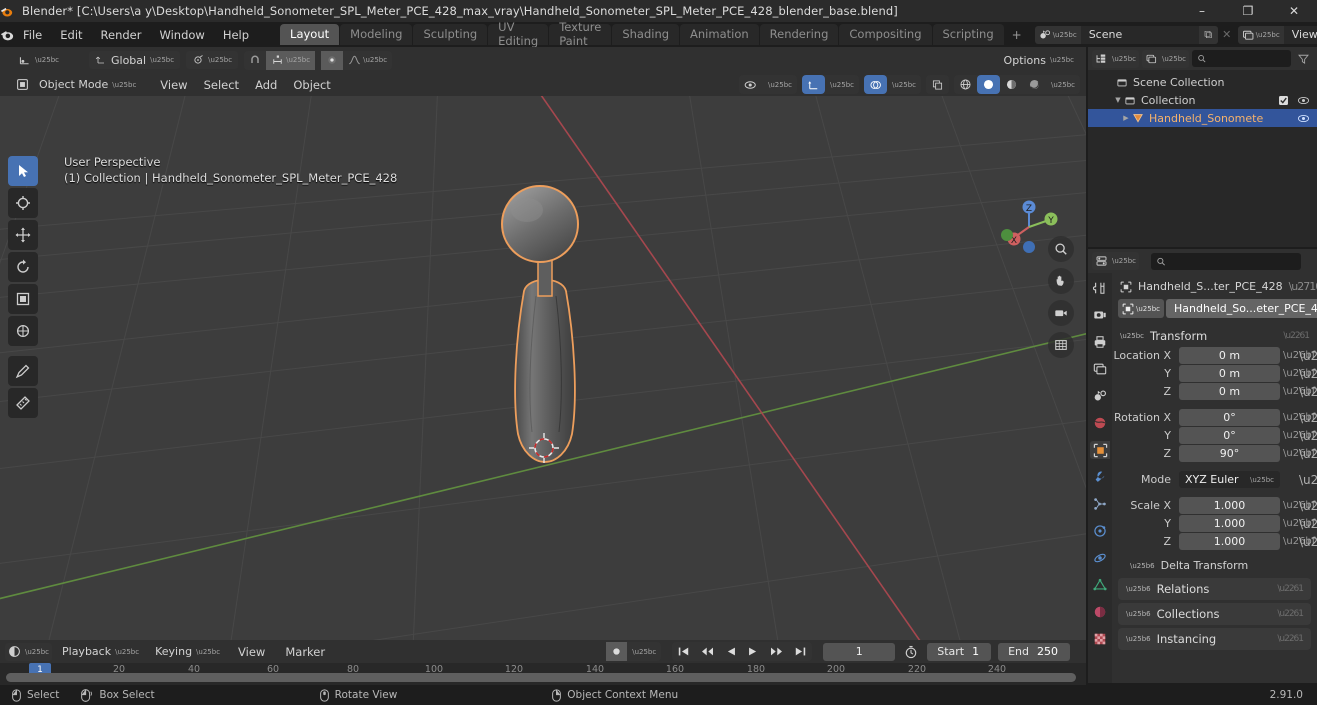 The height and width of the screenshot is (705, 1317). Describe the element at coordinates (753, 651) in the screenshot. I see `play-icon` at that location.